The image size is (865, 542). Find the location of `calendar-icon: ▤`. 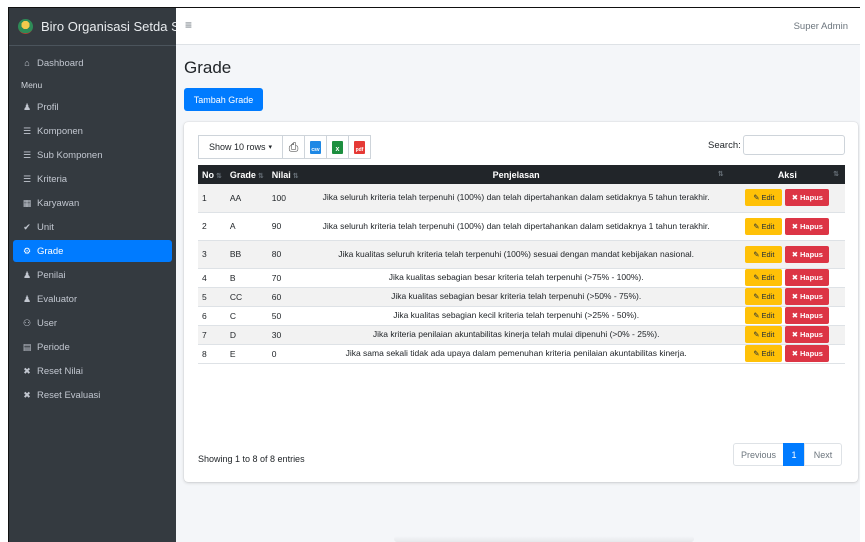

calendar-icon: ▤ is located at coordinates (27, 346).